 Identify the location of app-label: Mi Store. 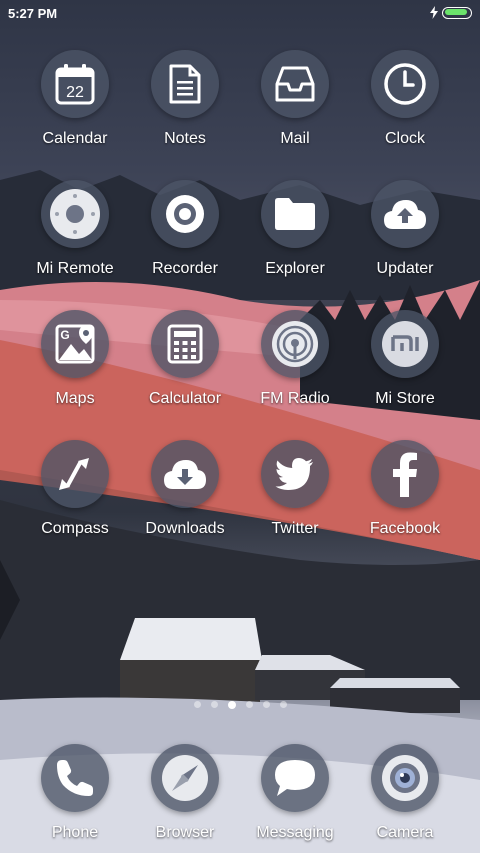
(405, 398).